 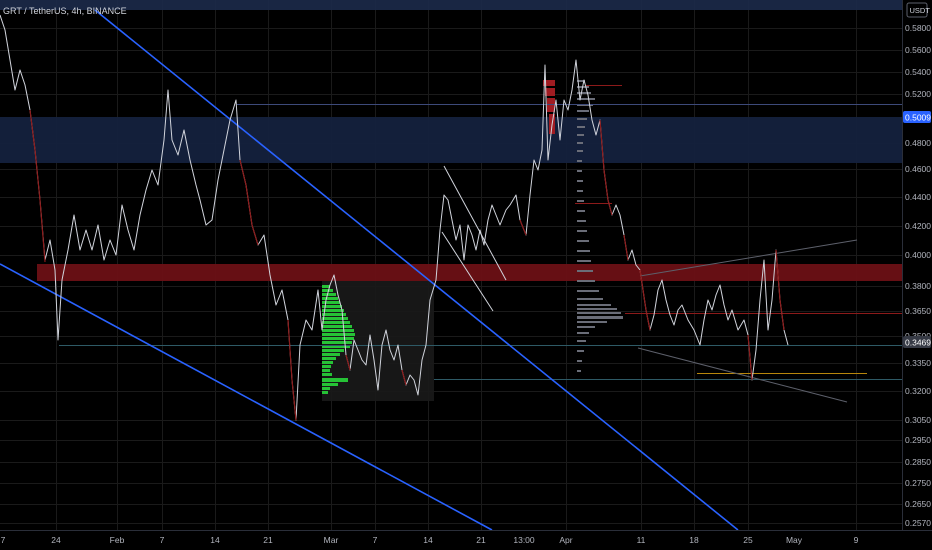 I want to click on currency-label: USDT, so click(x=920, y=10).